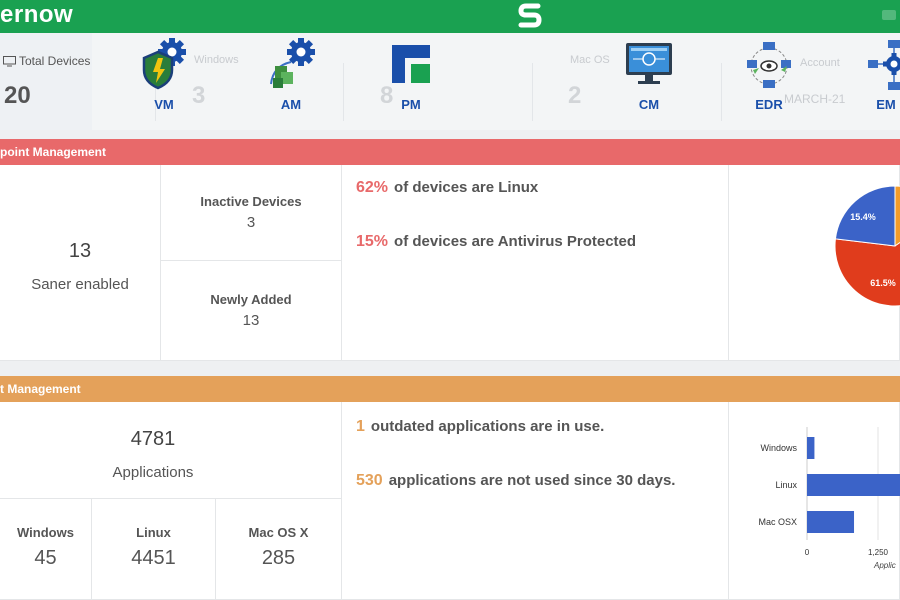 Image resolution: width=900 pixels, height=600 pixels. What do you see at coordinates (411, 64) in the screenshot?
I see `patch-blocks-icon` at bounding box center [411, 64].